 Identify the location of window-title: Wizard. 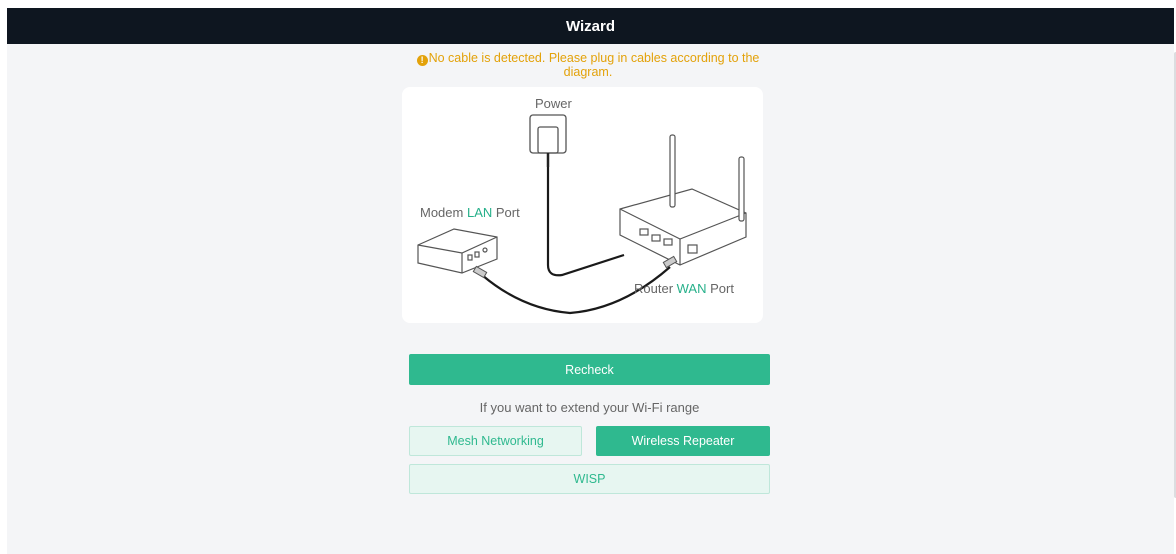
(590, 26).